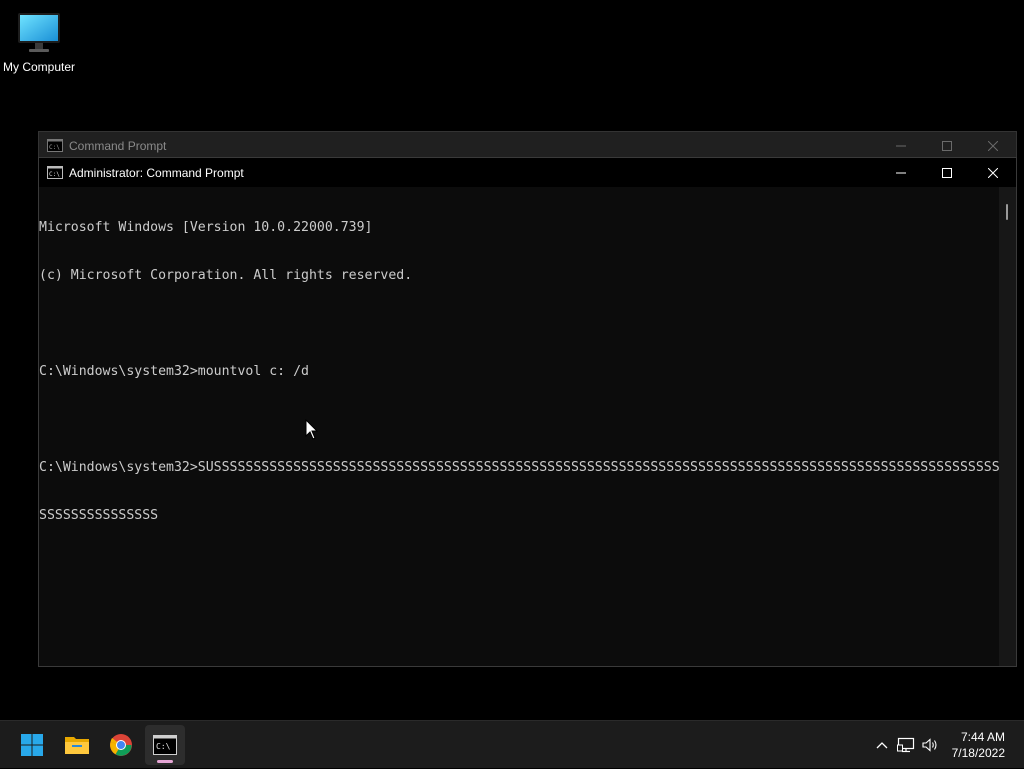 The width and height of the screenshot is (1024, 769). I want to click on network-button, so click(906, 745).